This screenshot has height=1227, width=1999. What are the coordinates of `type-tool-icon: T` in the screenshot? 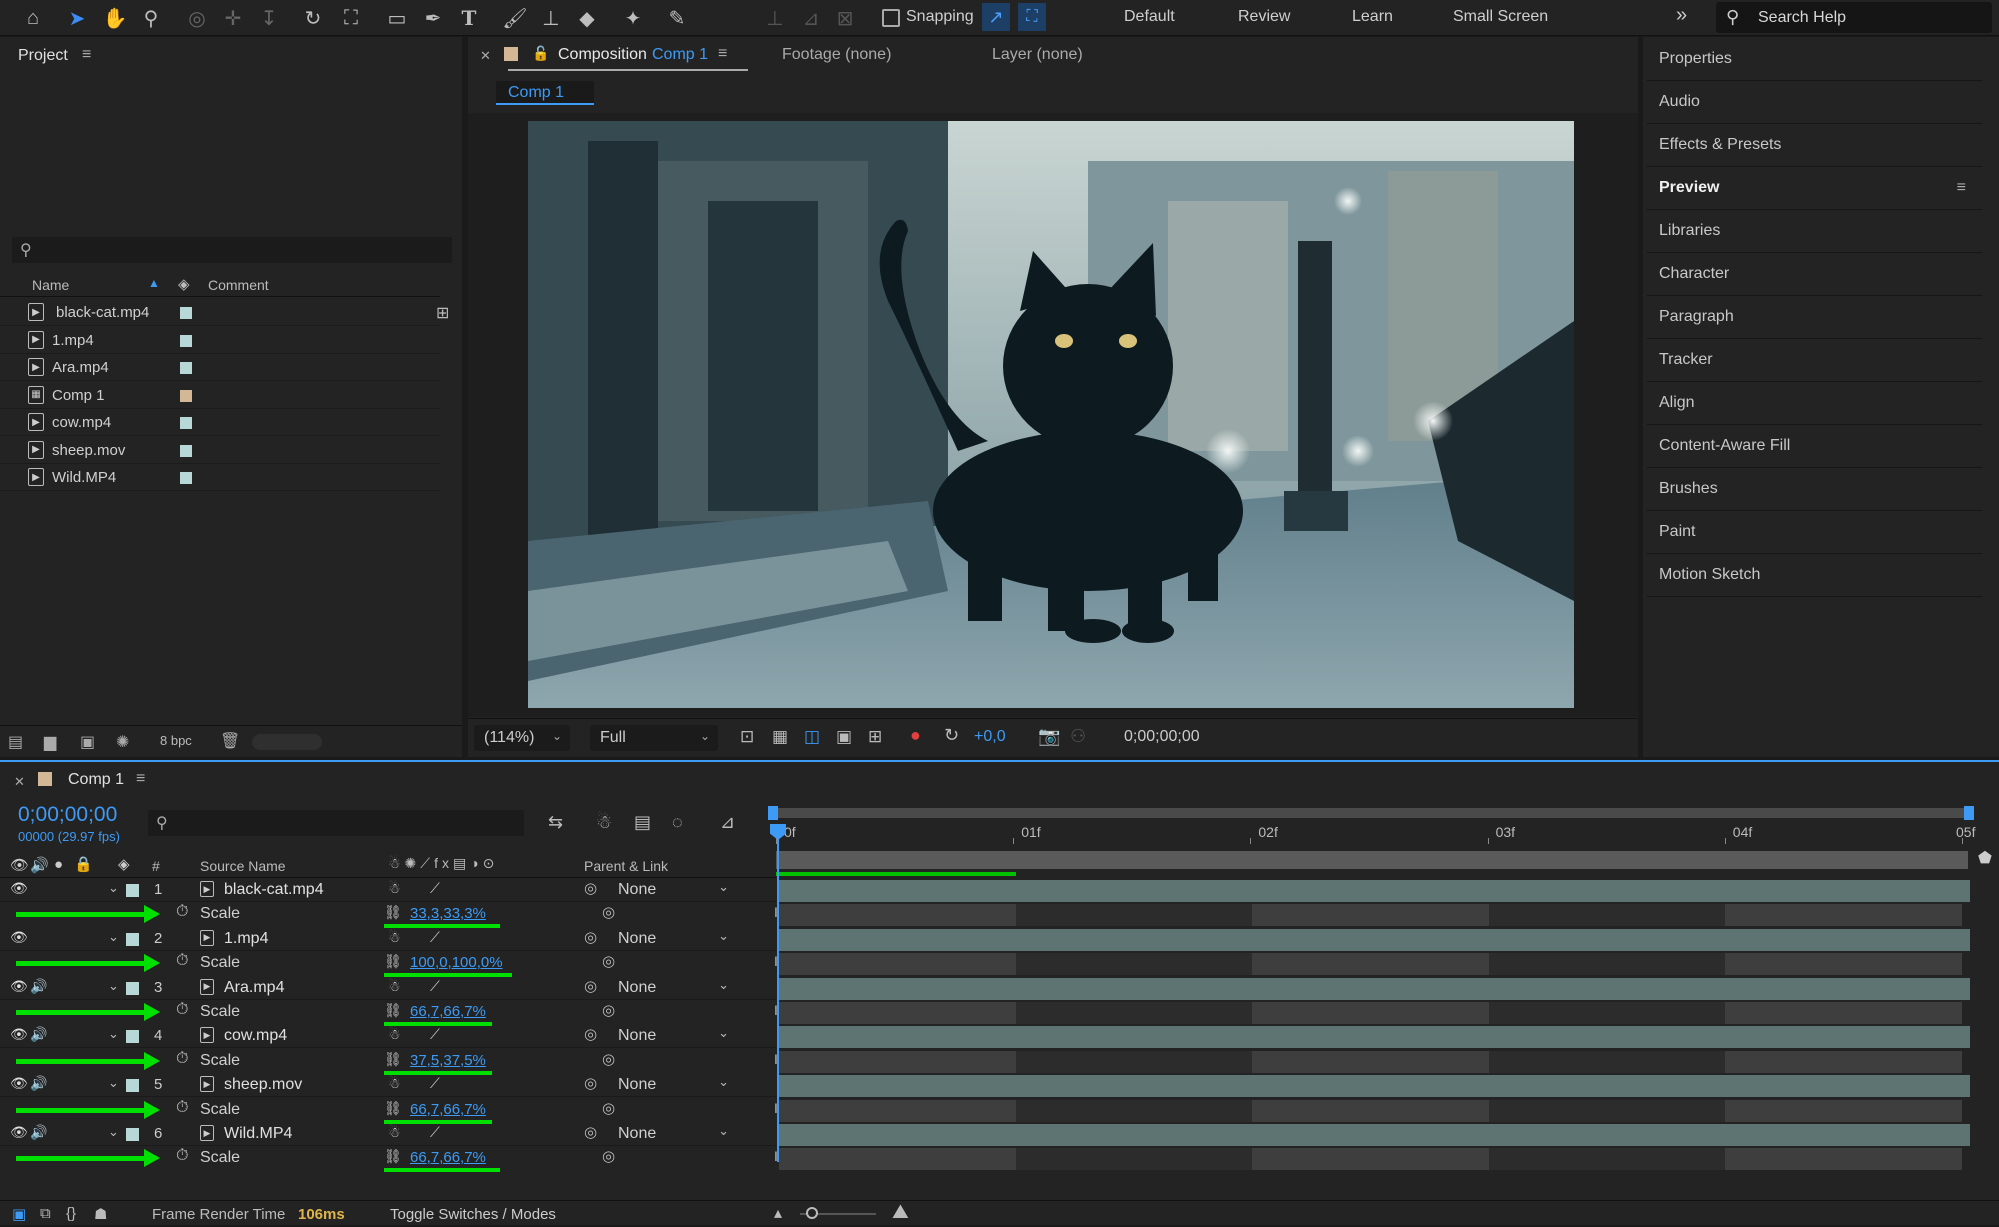 It's located at (469, 18).